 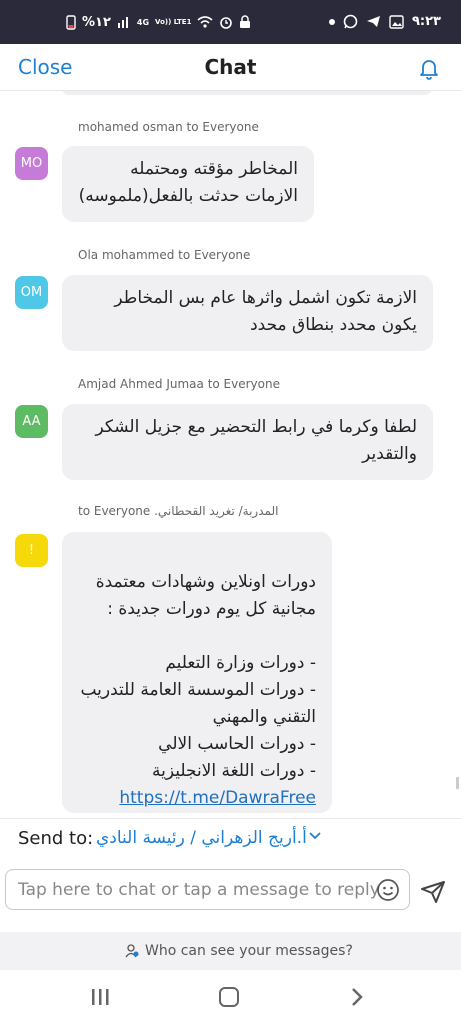 I want to click on send-icon, so click(x=433, y=892).